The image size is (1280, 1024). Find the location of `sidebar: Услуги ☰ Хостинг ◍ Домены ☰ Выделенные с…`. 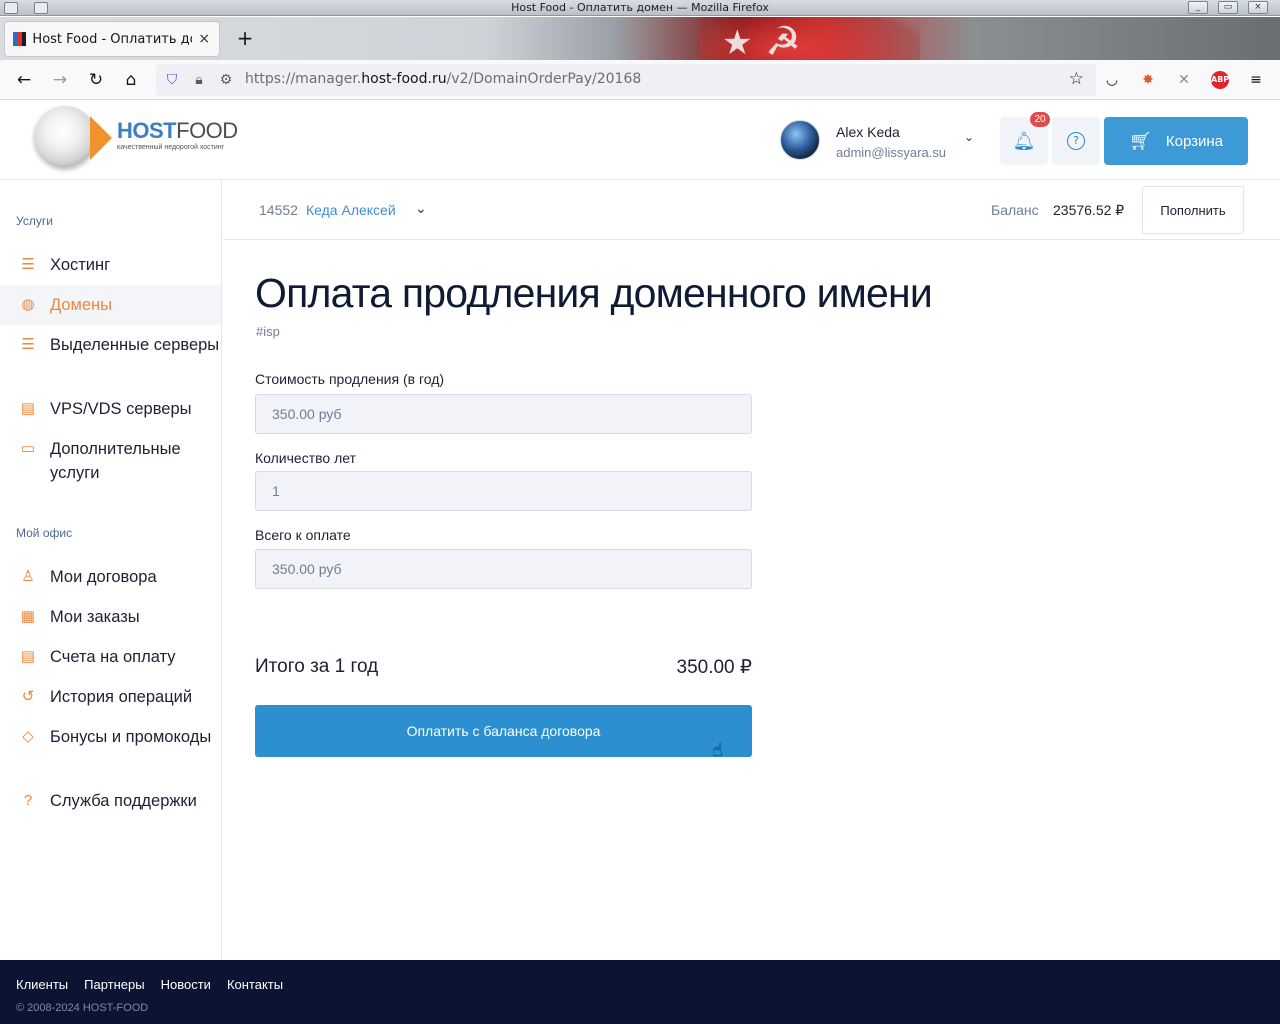

sidebar: Услуги ☰ Хостинг ◍ Домены ☰ Выделенные с… is located at coordinates (111, 570).